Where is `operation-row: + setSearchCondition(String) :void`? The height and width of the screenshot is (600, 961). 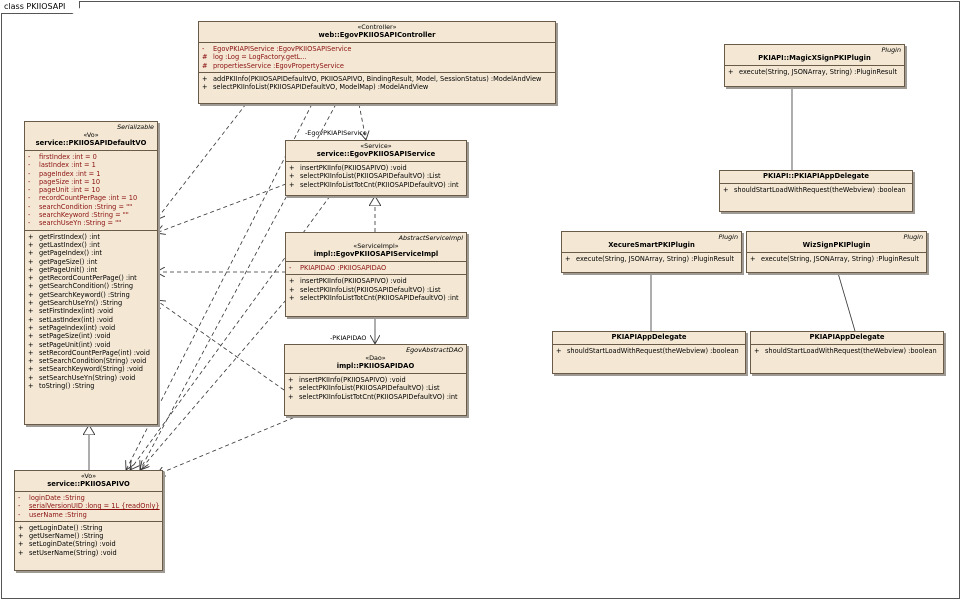
operation-row: + setSearchCondition(String) :void is located at coordinates (91, 361).